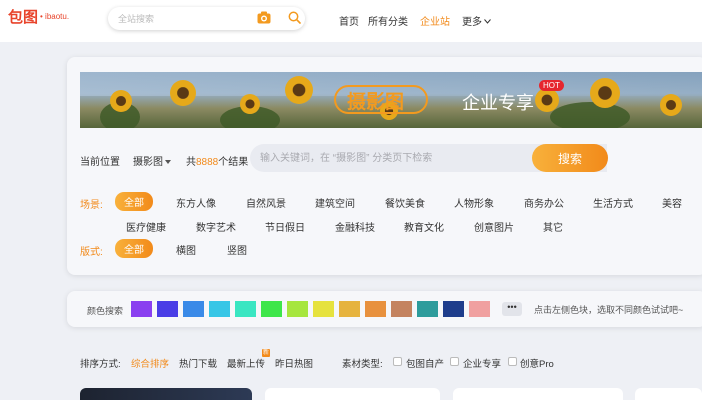 The width and height of the screenshot is (702, 400). What do you see at coordinates (487, 21) in the screenshot?
I see `chevron-down-icon` at bounding box center [487, 21].